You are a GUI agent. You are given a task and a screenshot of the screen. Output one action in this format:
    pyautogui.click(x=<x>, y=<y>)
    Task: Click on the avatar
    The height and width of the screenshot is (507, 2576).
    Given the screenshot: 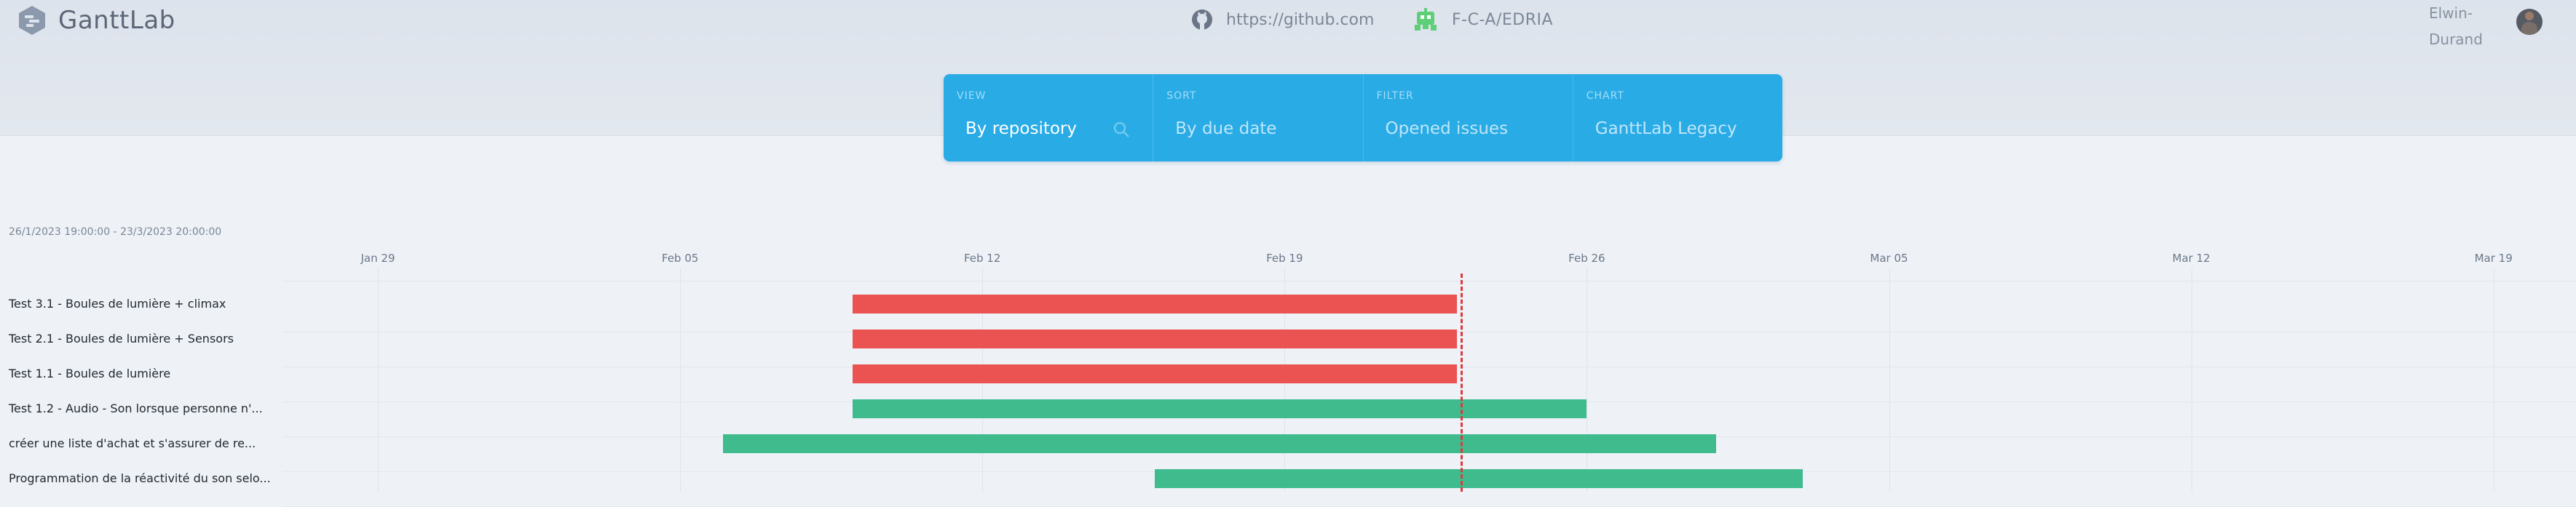 What is the action you would take?
    pyautogui.click(x=2530, y=22)
    